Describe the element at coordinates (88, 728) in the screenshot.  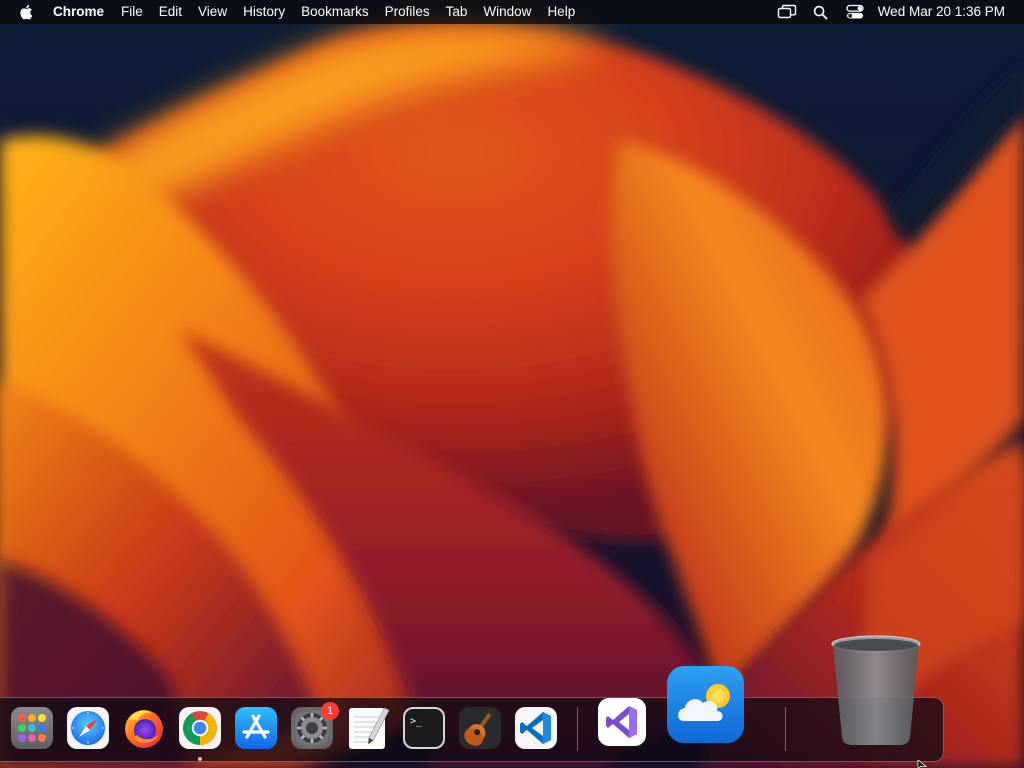
I see `safari-icon` at that location.